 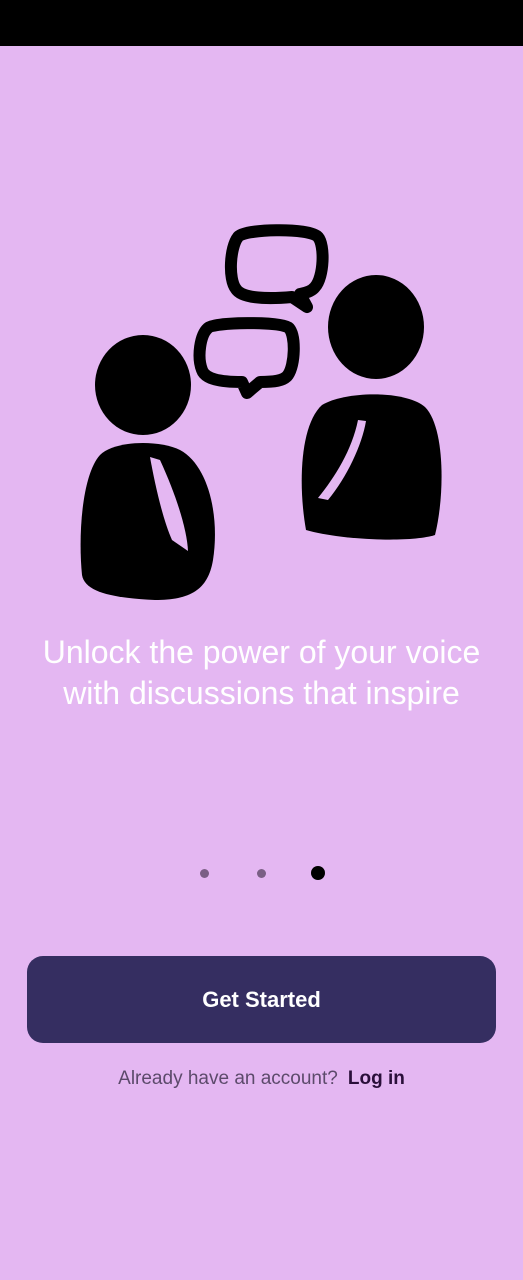 What do you see at coordinates (318, 873) in the screenshot?
I see `page-dot-3-active` at bounding box center [318, 873].